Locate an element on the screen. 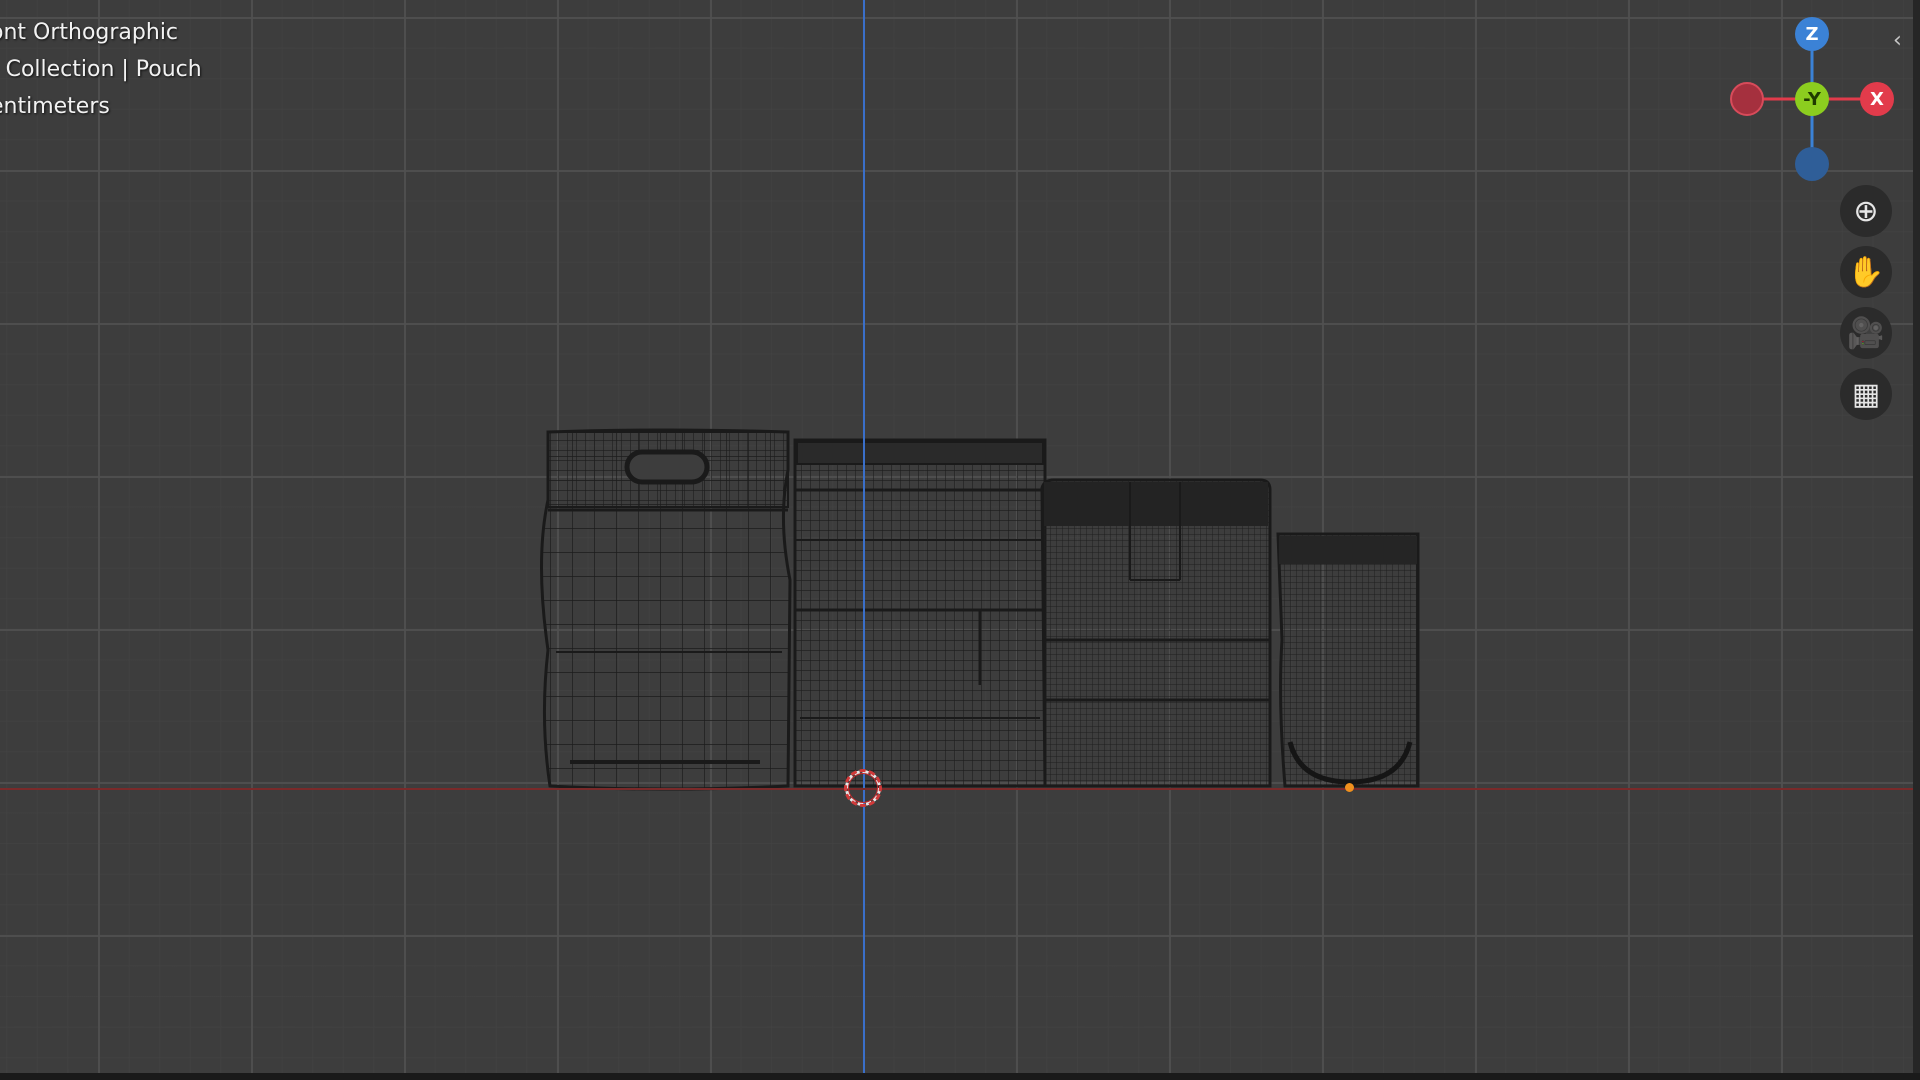 The height and width of the screenshot is (1080, 1920). x-axis-line is located at coordinates (960, 789).